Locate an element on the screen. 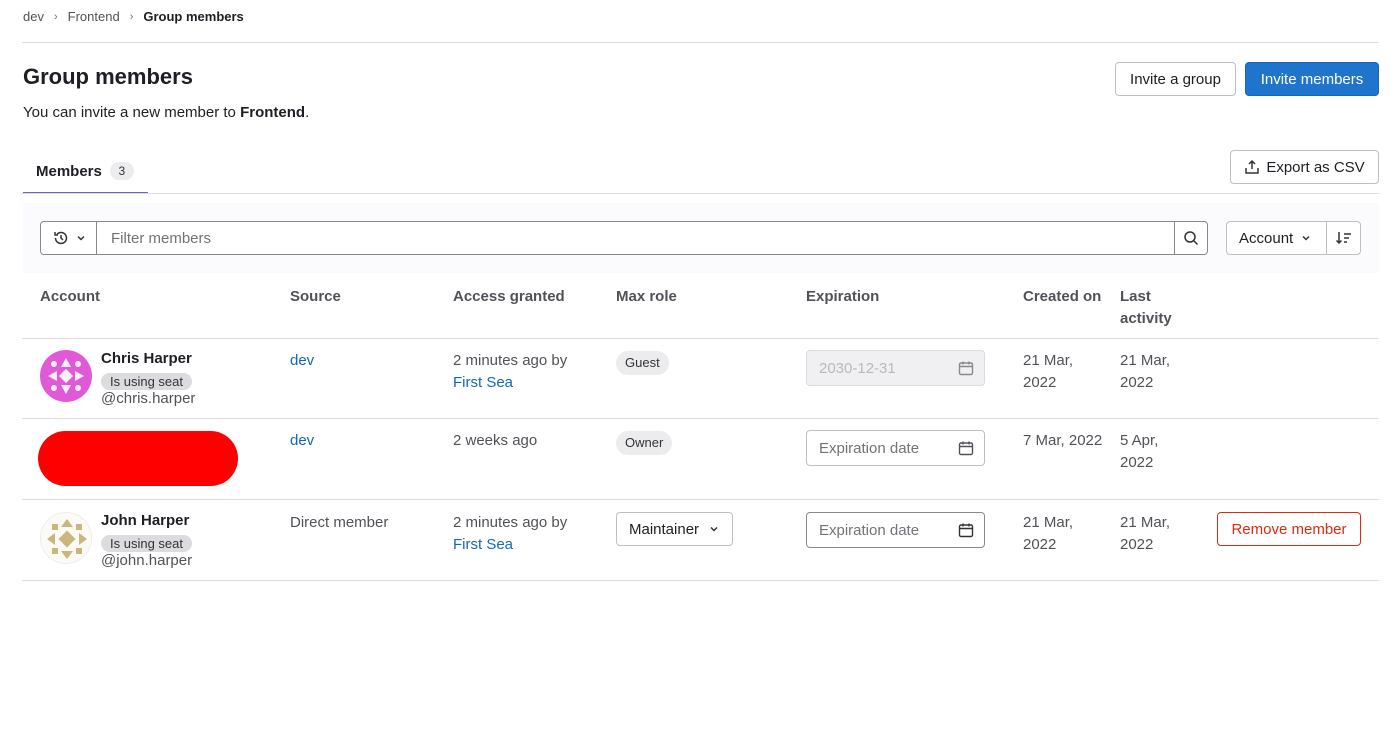 The width and height of the screenshot is (1400, 753). column-header-expiration: Expiration is located at coordinates (843, 296).